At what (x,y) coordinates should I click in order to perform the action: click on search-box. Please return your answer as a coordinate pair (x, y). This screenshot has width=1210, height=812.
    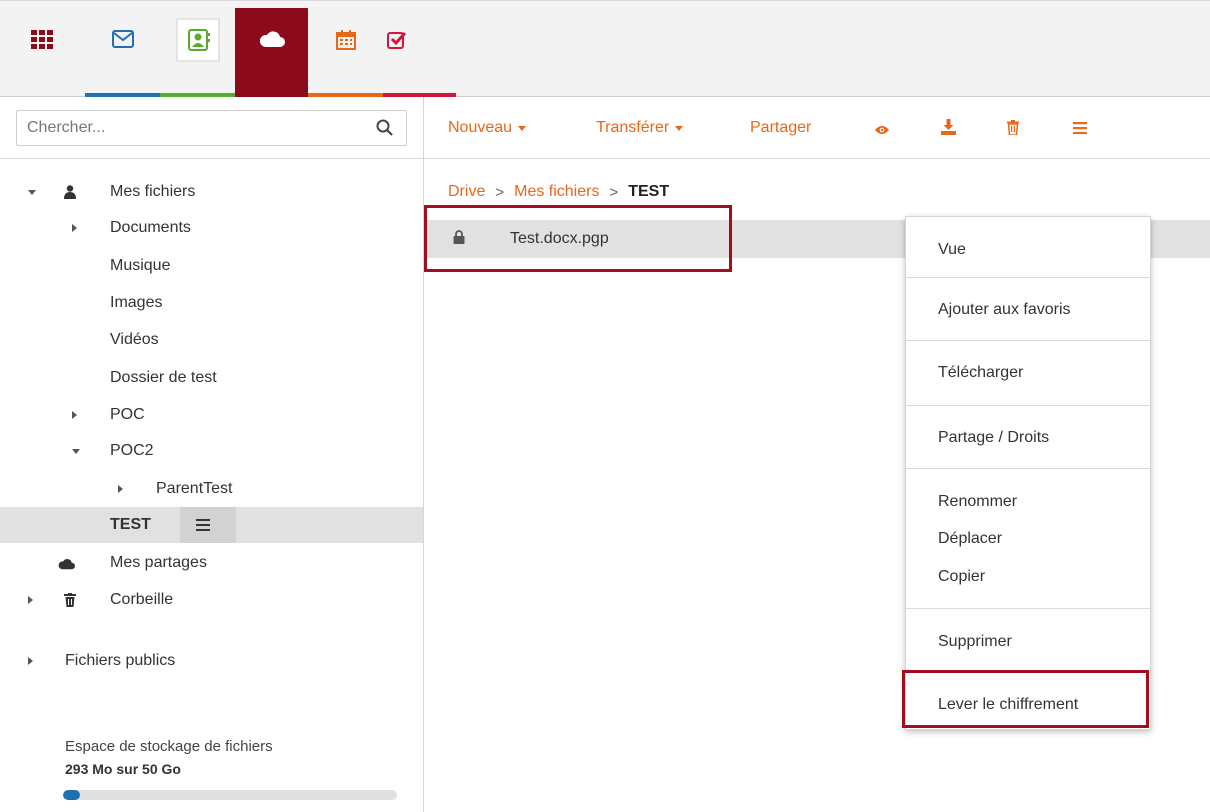
    Looking at the image, I should click on (211, 128).